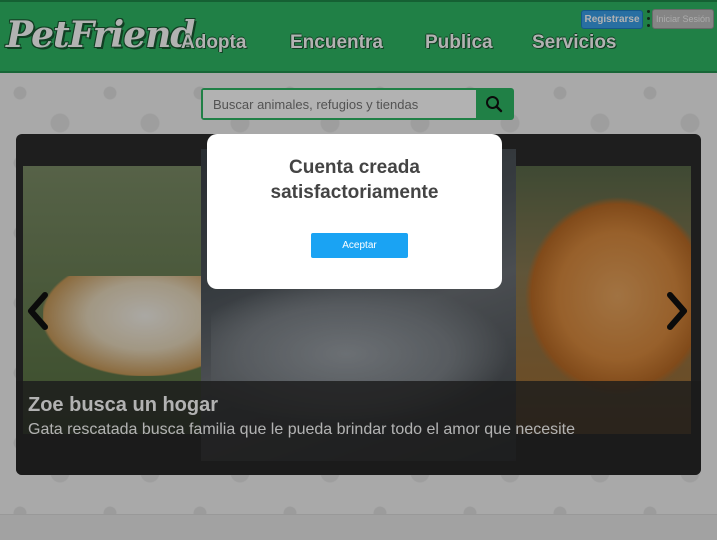  Describe the element at coordinates (354, 180) in the screenshot. I see `modal-title: Cuenta creada satisfactoriamente` at that location.